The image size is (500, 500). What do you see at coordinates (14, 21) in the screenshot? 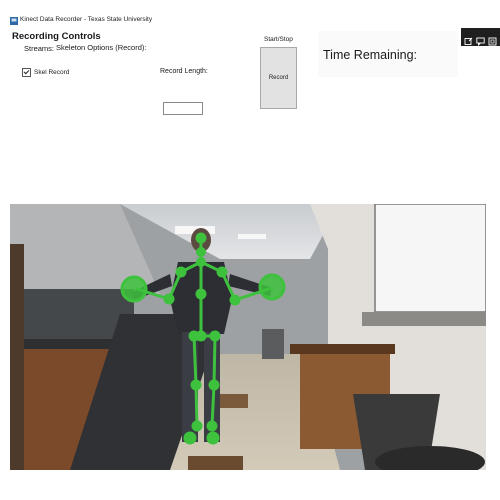
I see `app-icon` at bounding box center [14, 21].